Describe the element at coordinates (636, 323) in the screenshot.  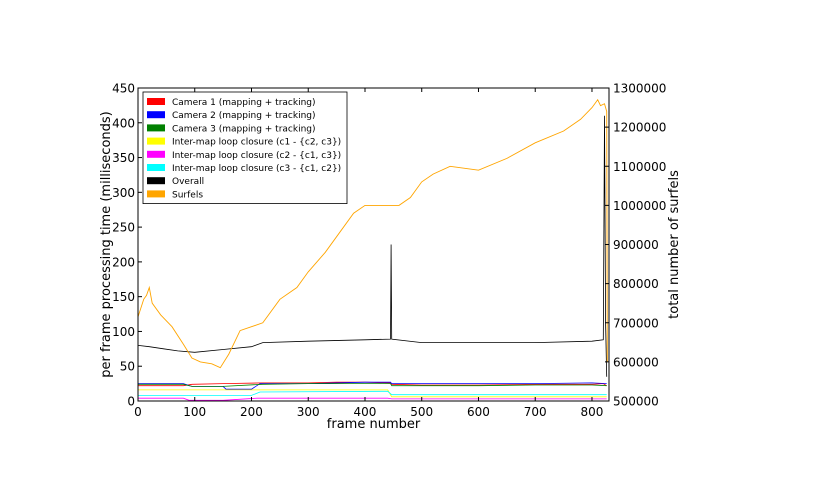
I see `y2-tick-label: 700000` at that location.